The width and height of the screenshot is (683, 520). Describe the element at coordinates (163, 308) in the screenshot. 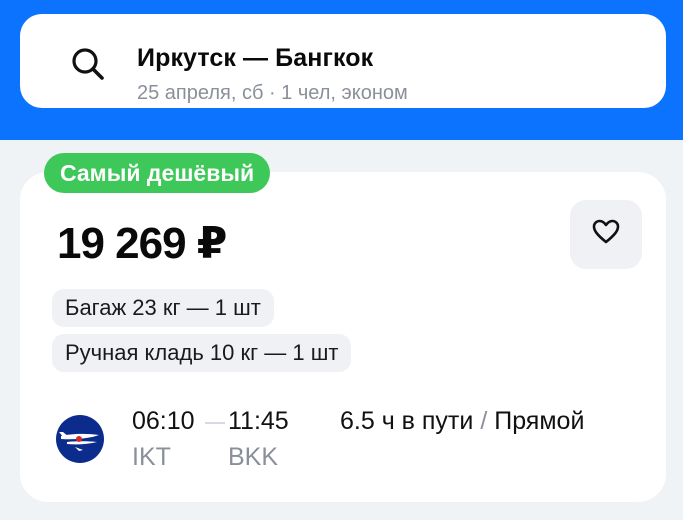

I see `baggage-chip: Багаж 23 кг — 1 шт` at that location.